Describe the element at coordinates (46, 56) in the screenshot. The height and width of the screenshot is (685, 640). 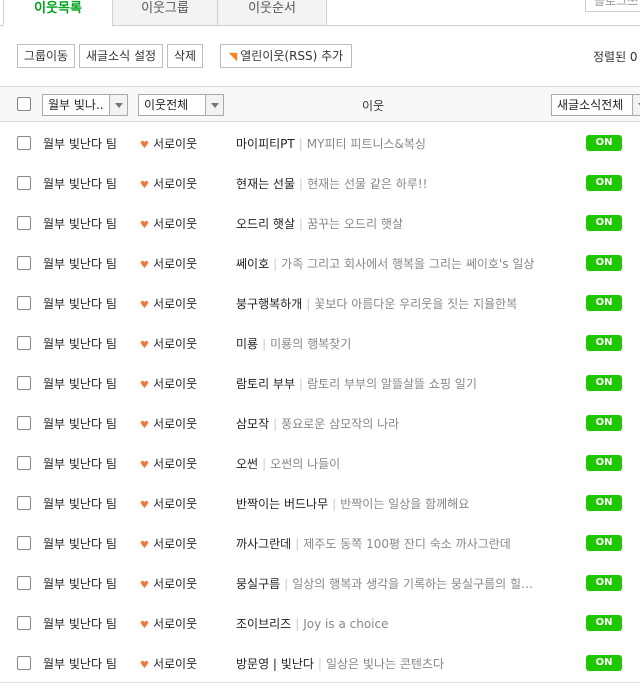
I see `move-group-button: 그룹이동` at that location.